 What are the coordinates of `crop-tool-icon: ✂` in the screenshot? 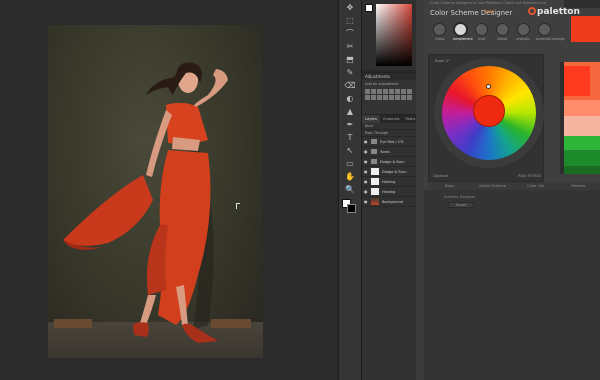 It's located at (350, 47).